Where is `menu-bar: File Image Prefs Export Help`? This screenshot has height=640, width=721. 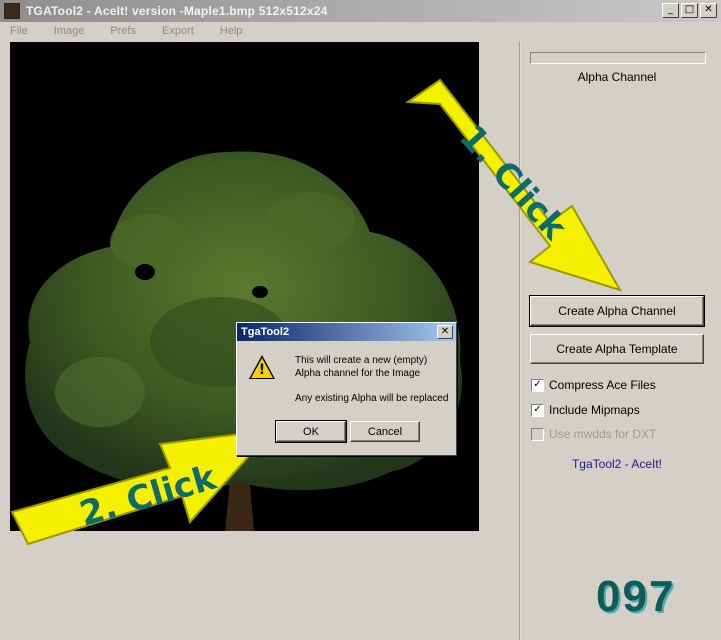
menu-bar: File Image Prefs Export Help is located at coordinates (360, 31).